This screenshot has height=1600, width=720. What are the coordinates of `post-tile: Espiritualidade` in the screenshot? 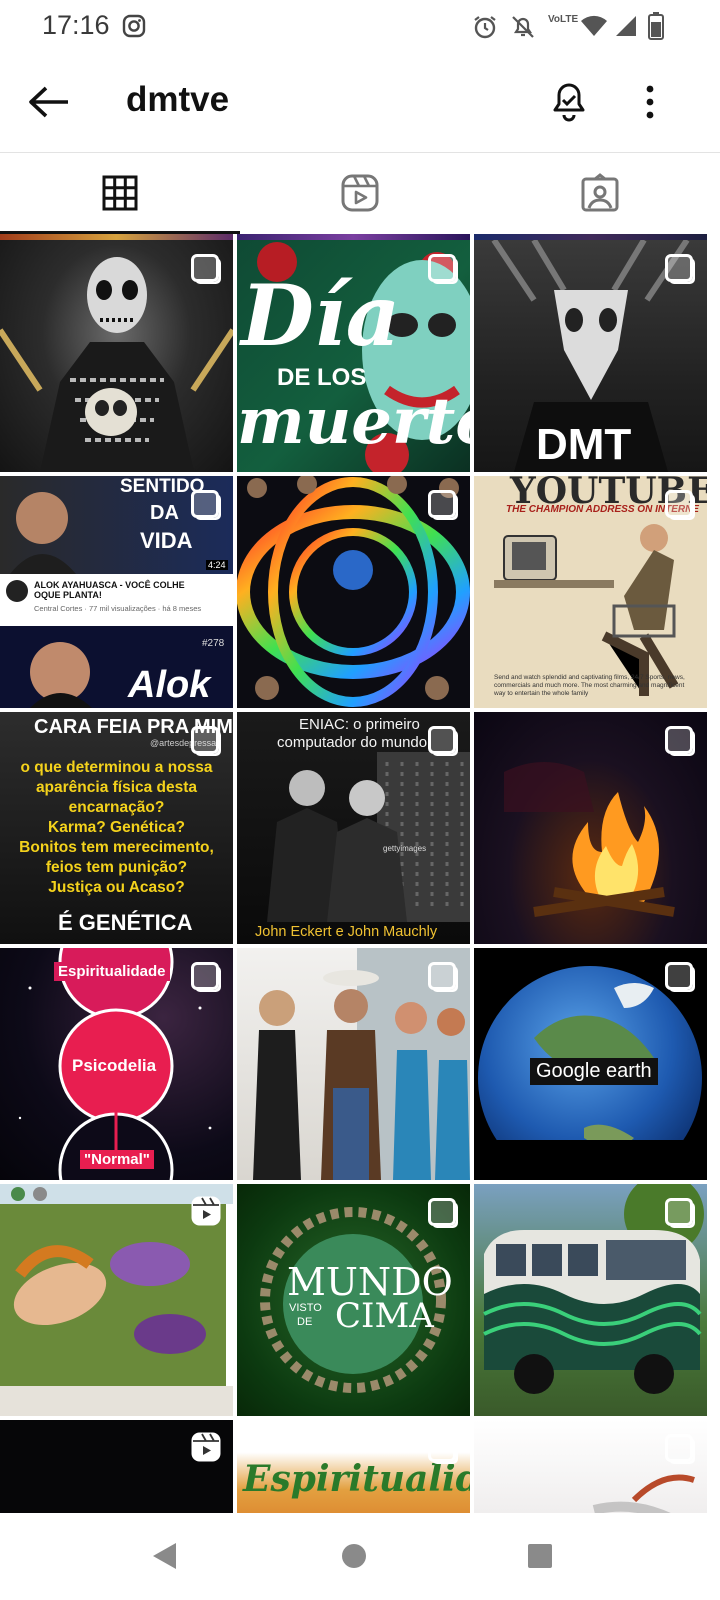 It's located at (353, 1467).